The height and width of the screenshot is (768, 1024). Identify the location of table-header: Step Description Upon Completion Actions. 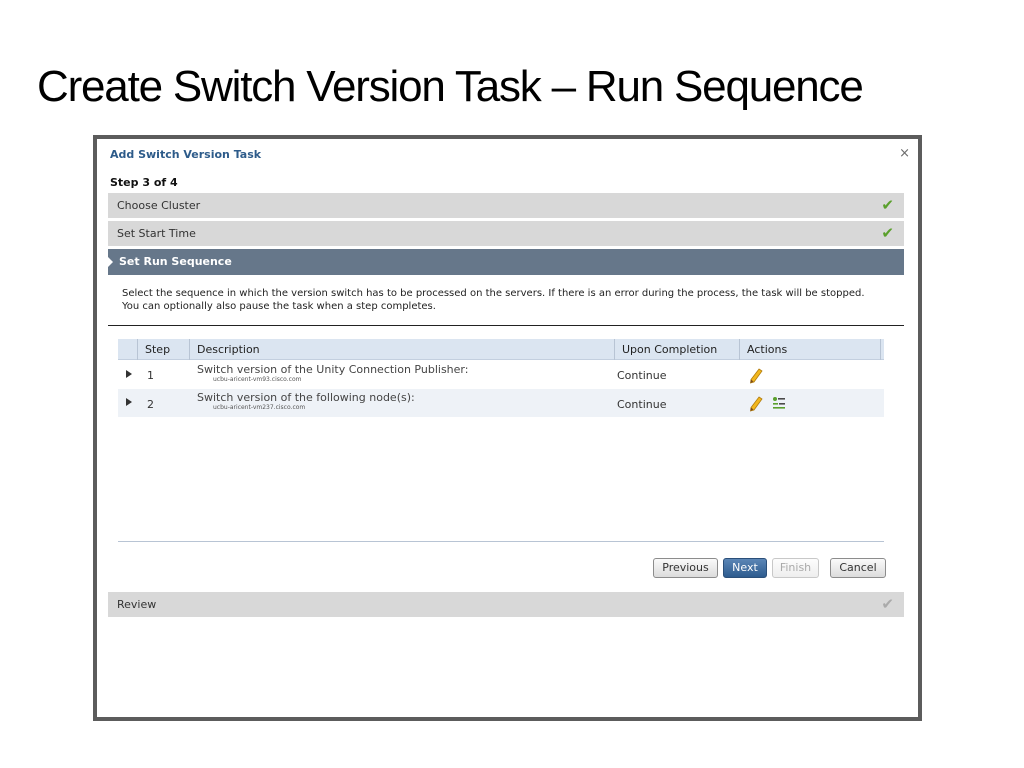
(501, 349).